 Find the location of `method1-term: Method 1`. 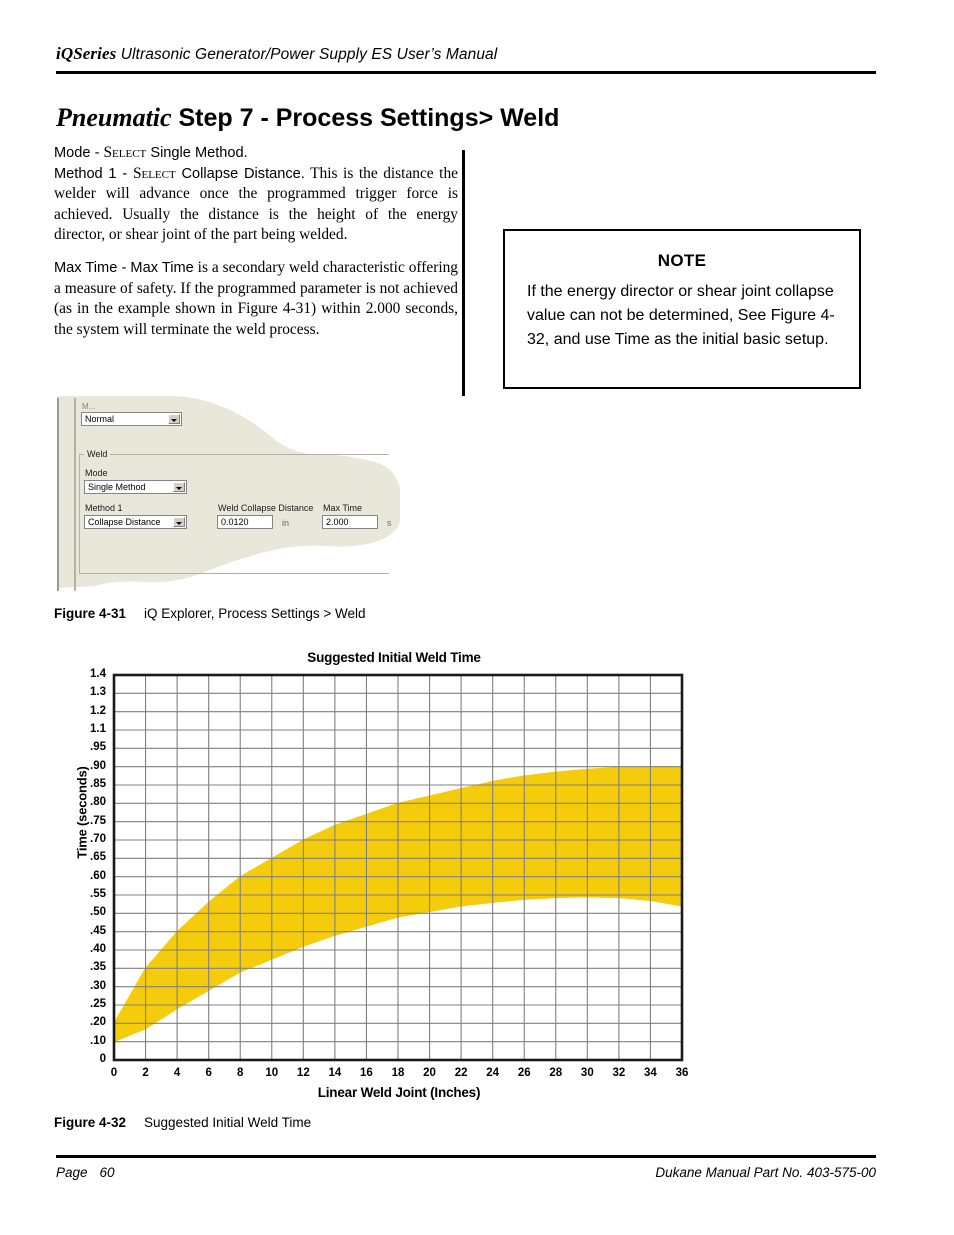

method1-term: Method 1 is located at coordinates (85, 173).